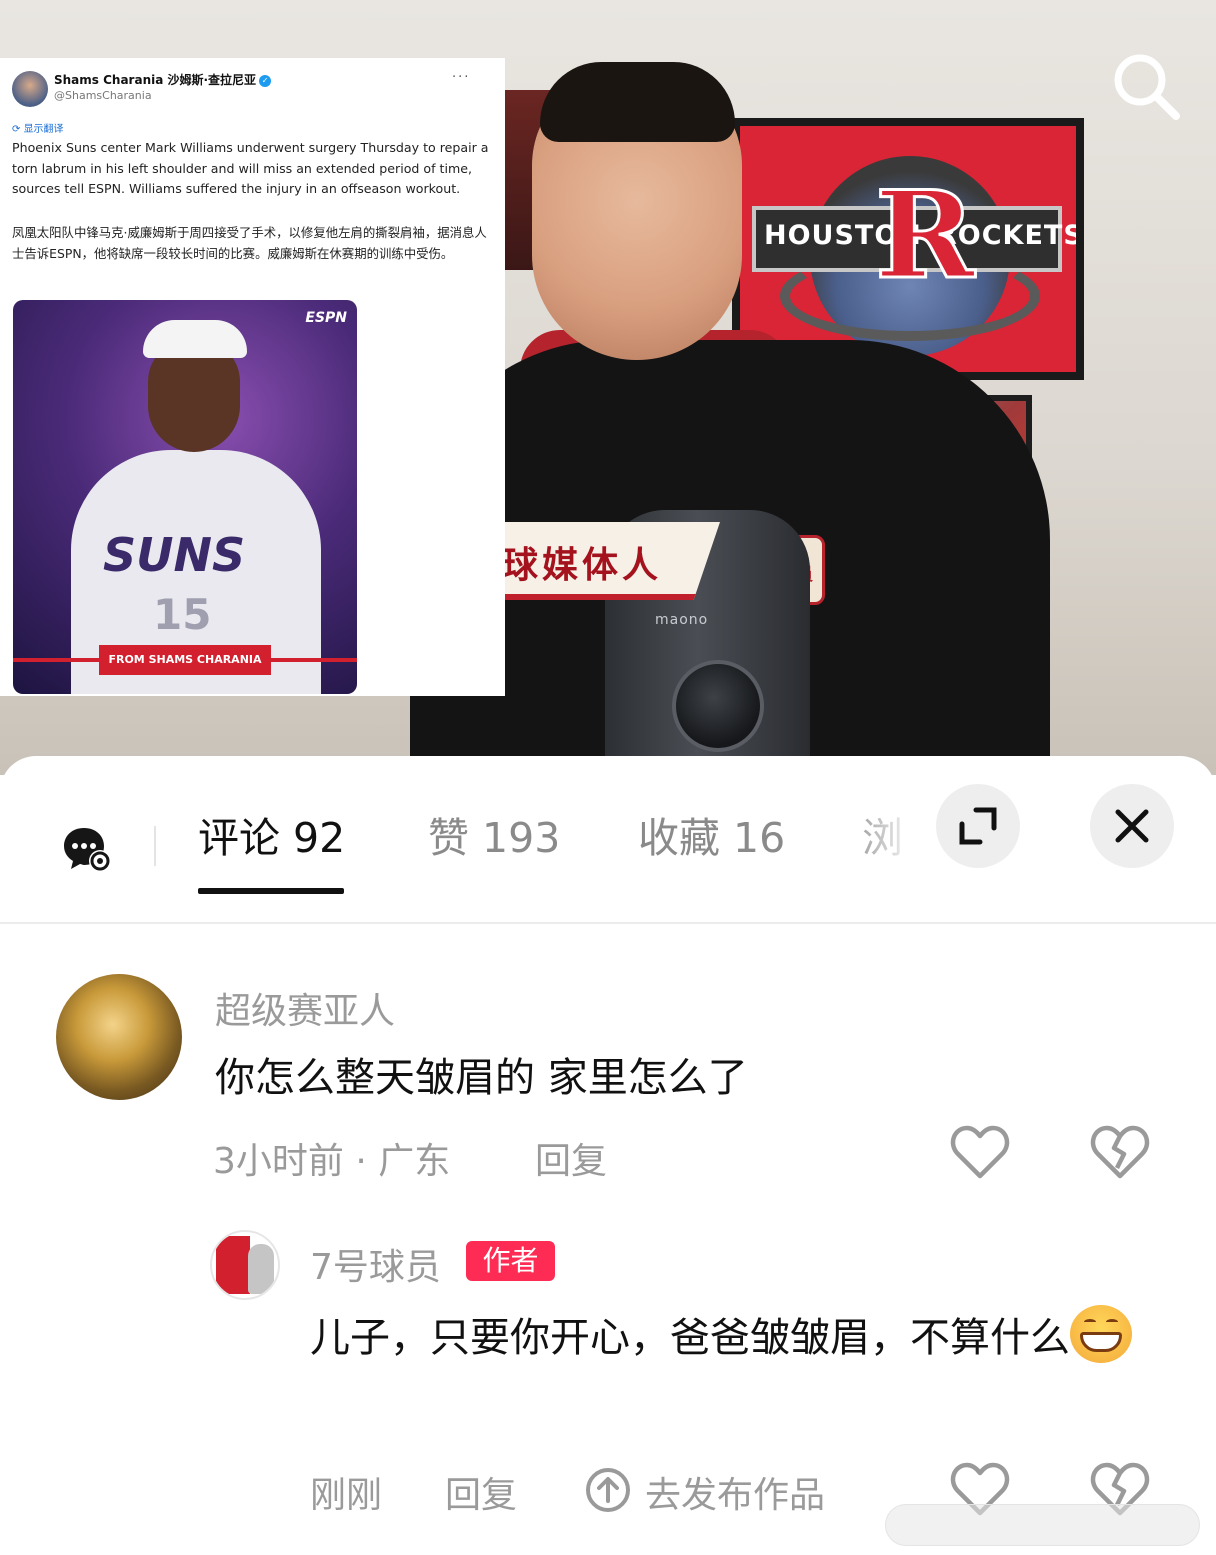  What do you see at coordinates (182, 614) in the screenshot?
I see `jersey-number: 15` at bounding box center [182, 614].